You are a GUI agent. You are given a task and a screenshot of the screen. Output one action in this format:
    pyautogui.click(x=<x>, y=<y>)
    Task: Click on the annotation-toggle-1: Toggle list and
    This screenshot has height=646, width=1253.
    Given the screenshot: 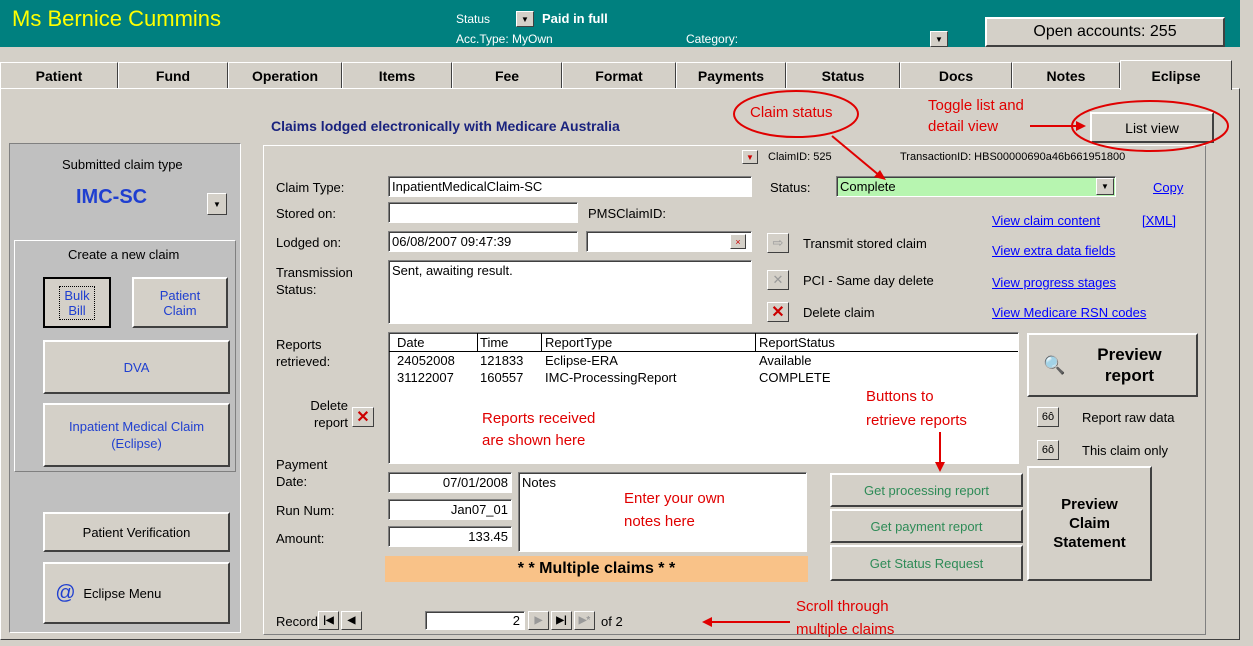 What is the action you would take?
    pyautogui.click(x=976, y=105)
    